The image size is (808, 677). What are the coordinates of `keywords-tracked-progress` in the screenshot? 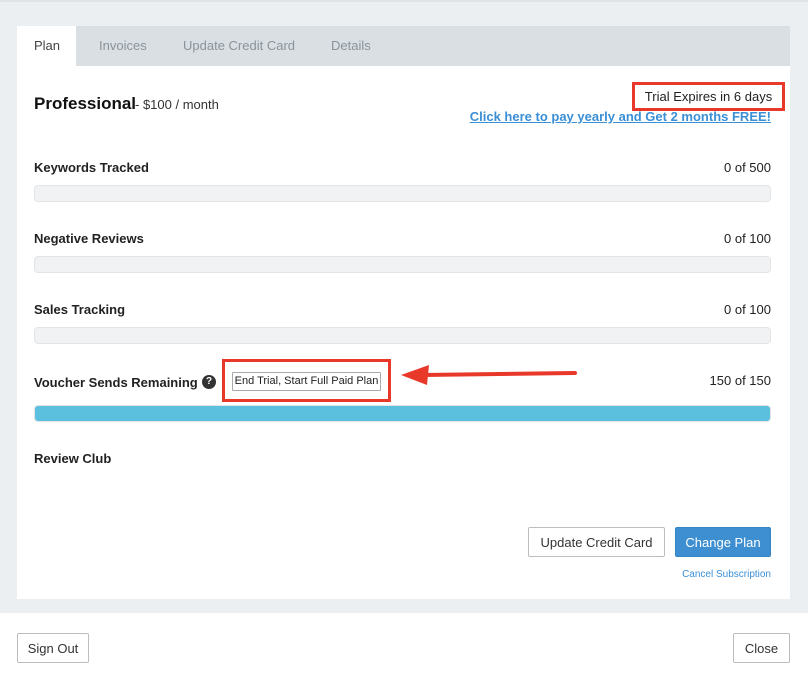 It's located at (402, 193).